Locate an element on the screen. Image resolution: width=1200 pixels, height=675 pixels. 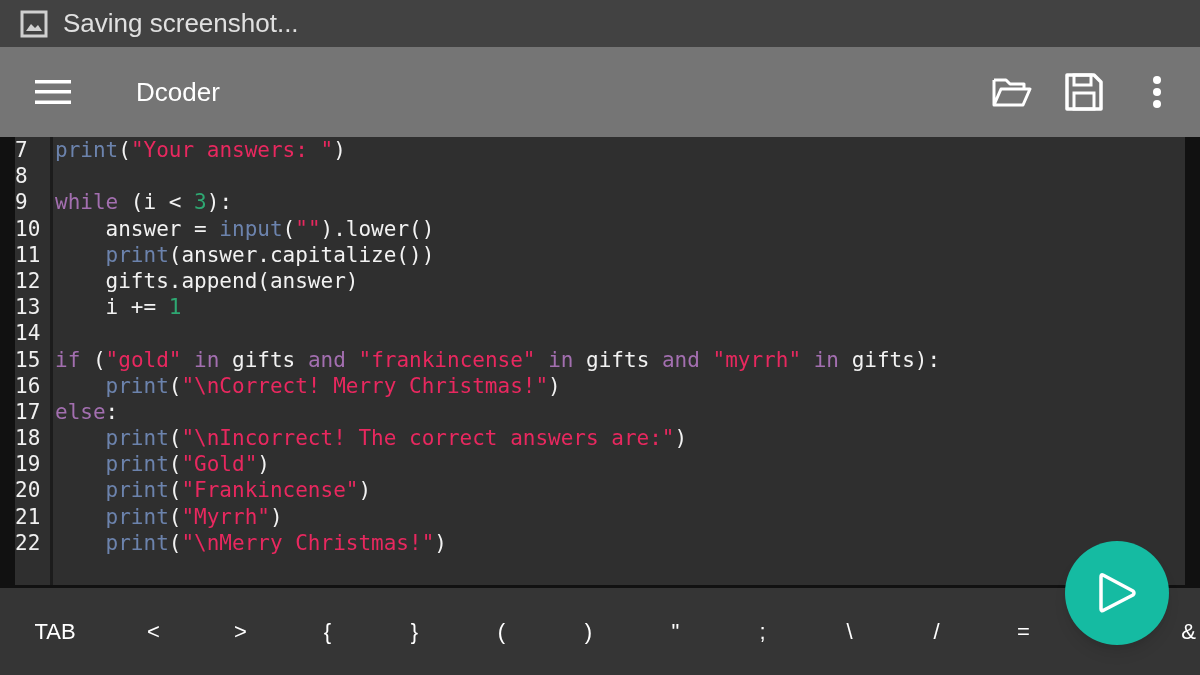
line-number: 19 is located at coordinates (28, 464).